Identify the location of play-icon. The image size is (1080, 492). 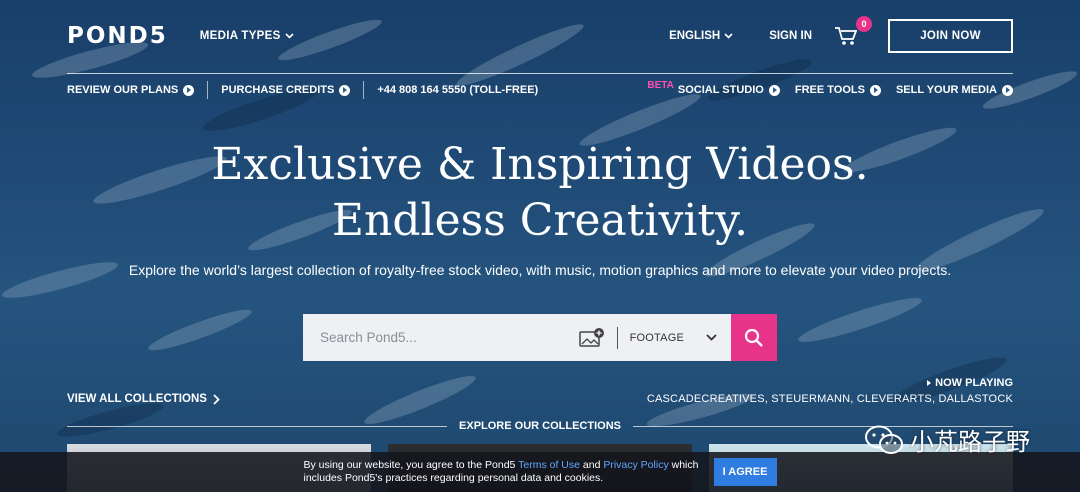
(929, 383).